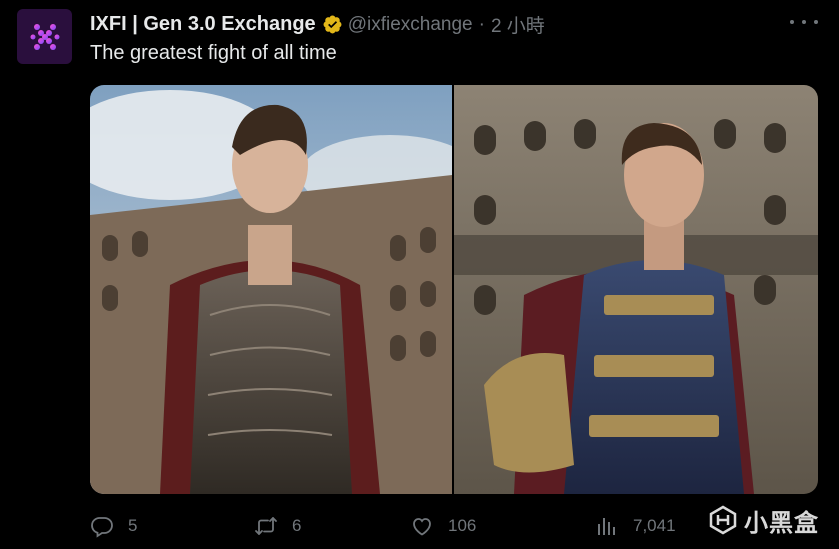 This screenshot has width=839, height=549. What do you see at coordinates (462, 525) in the screenshot?
I see `like-count: 106` at bounding box center [462, 525].